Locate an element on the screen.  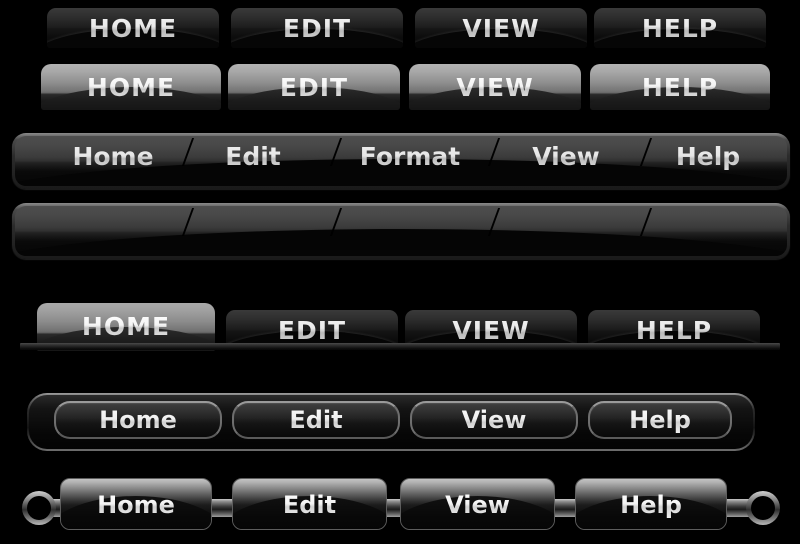
rail-button-edit: Edit is located at coordinates (309, 504).